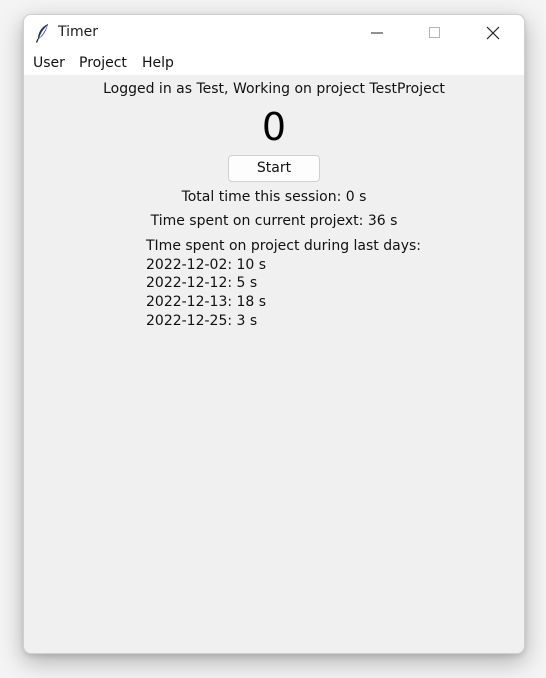  I want to click on menu-bar: User Project Help, so click(274, 63).